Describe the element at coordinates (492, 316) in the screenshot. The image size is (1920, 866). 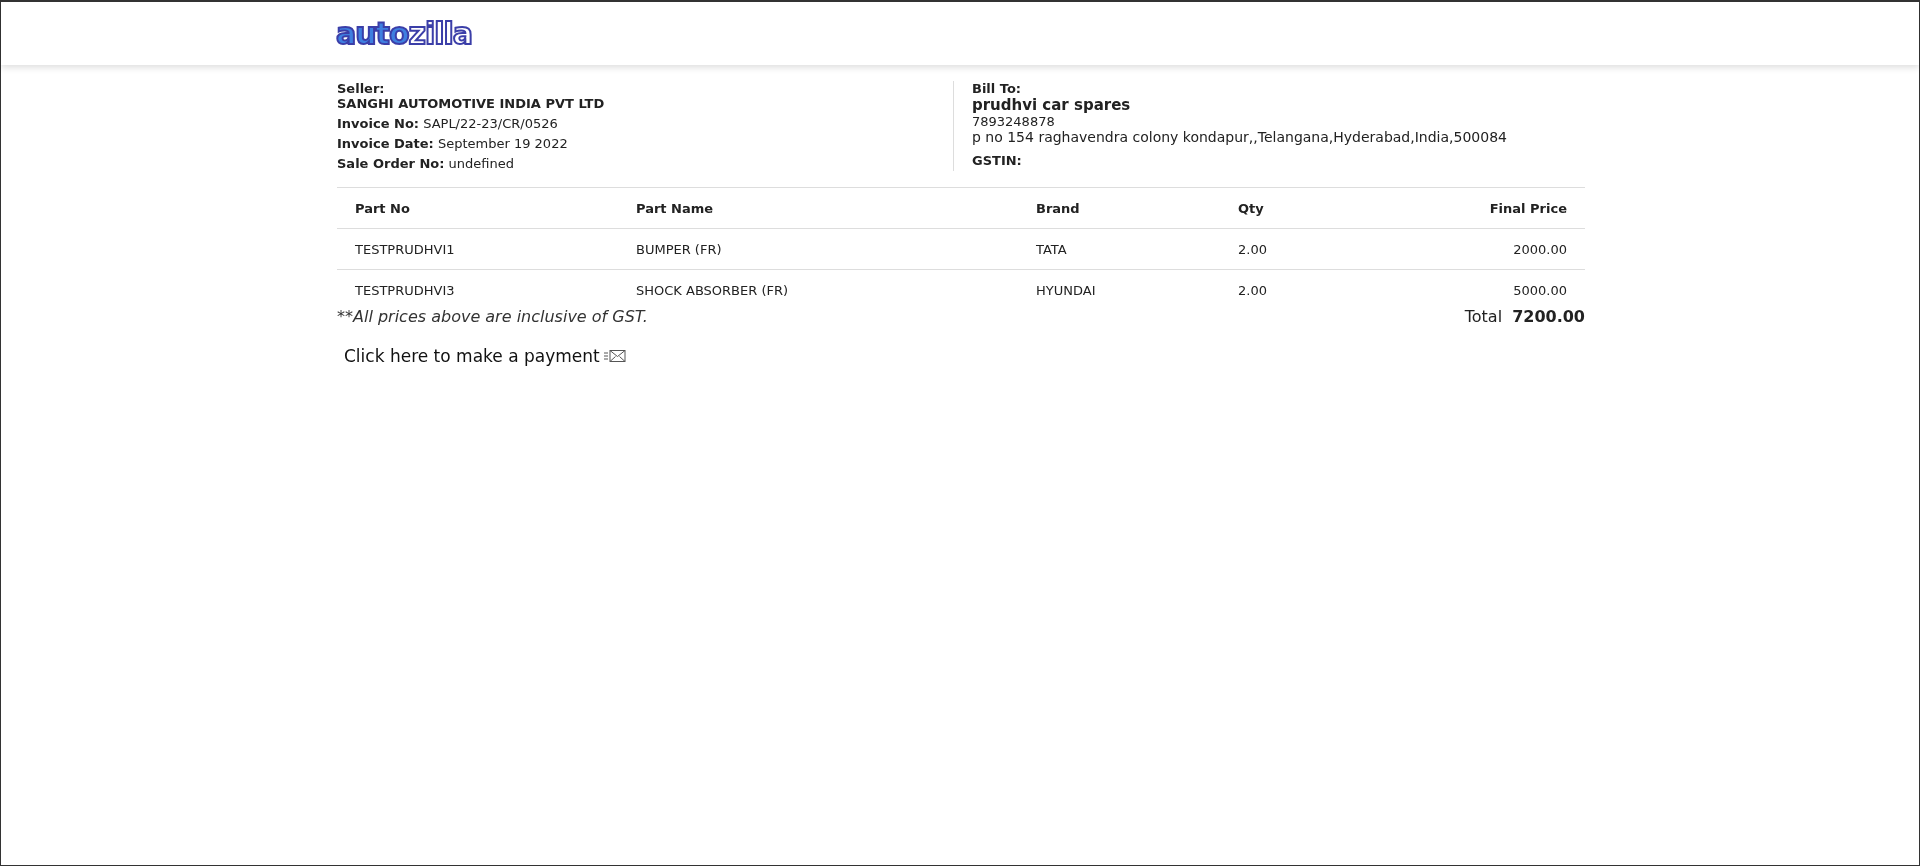
I see `gst-note: **All prices above are inclusive of GST.` at that location.